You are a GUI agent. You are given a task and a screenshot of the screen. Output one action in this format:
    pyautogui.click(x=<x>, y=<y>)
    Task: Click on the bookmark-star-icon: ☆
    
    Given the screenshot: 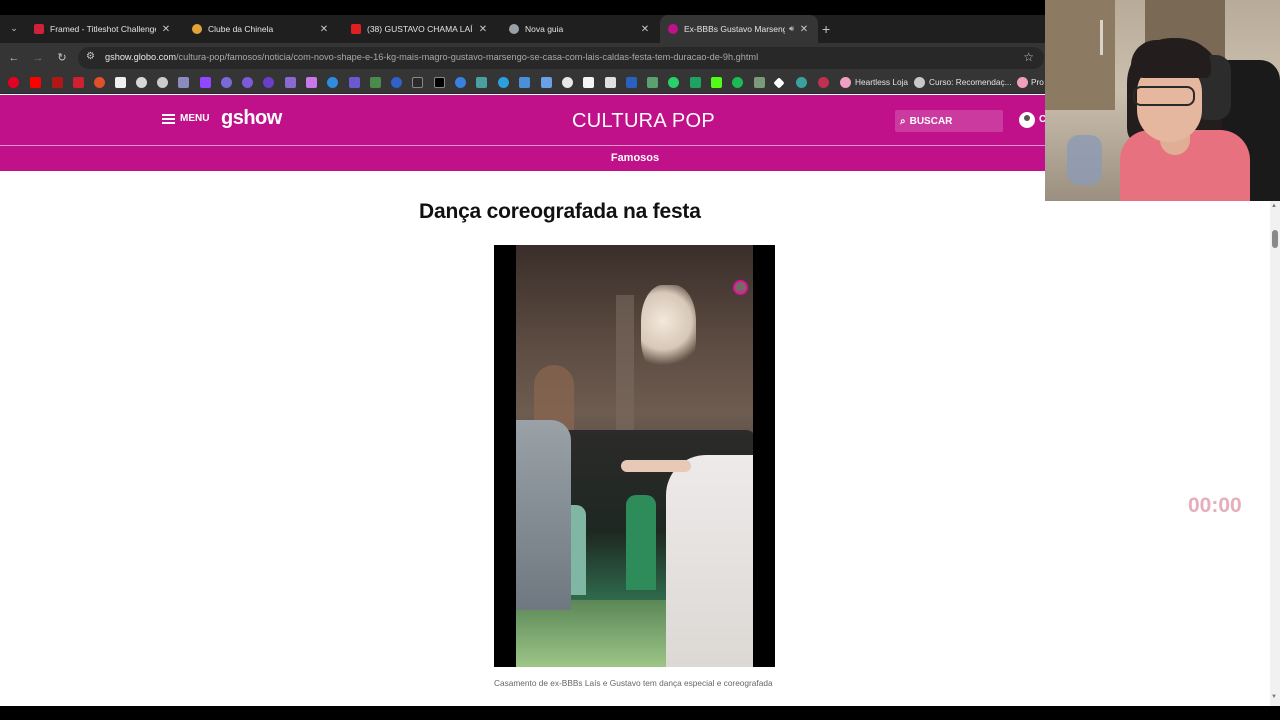 What is the action you would take?
    pyautogui.click(x=1028, y=57)
    